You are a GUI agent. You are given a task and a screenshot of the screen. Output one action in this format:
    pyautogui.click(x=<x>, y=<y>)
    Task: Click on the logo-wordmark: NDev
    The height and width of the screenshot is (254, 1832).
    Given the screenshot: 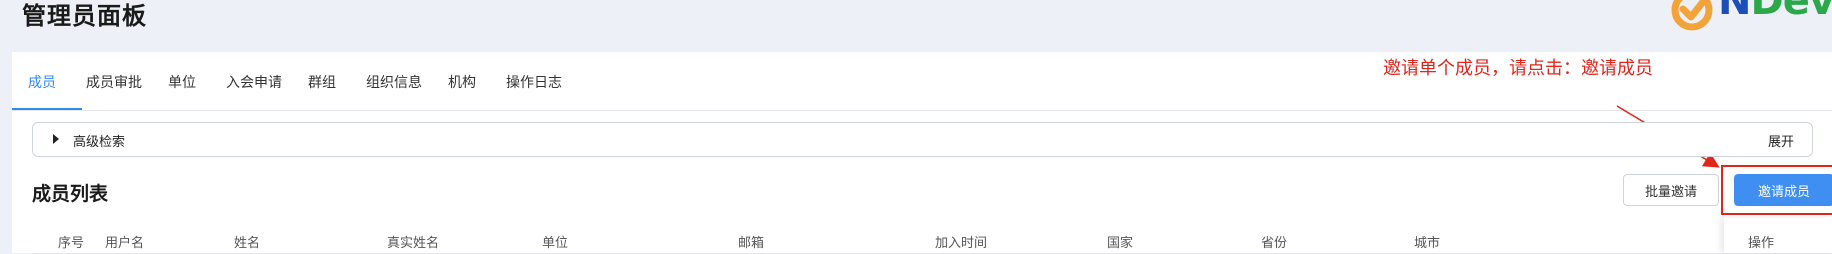 What is the action you would take?
    pyautogui.click(x=1775, y=12)
    